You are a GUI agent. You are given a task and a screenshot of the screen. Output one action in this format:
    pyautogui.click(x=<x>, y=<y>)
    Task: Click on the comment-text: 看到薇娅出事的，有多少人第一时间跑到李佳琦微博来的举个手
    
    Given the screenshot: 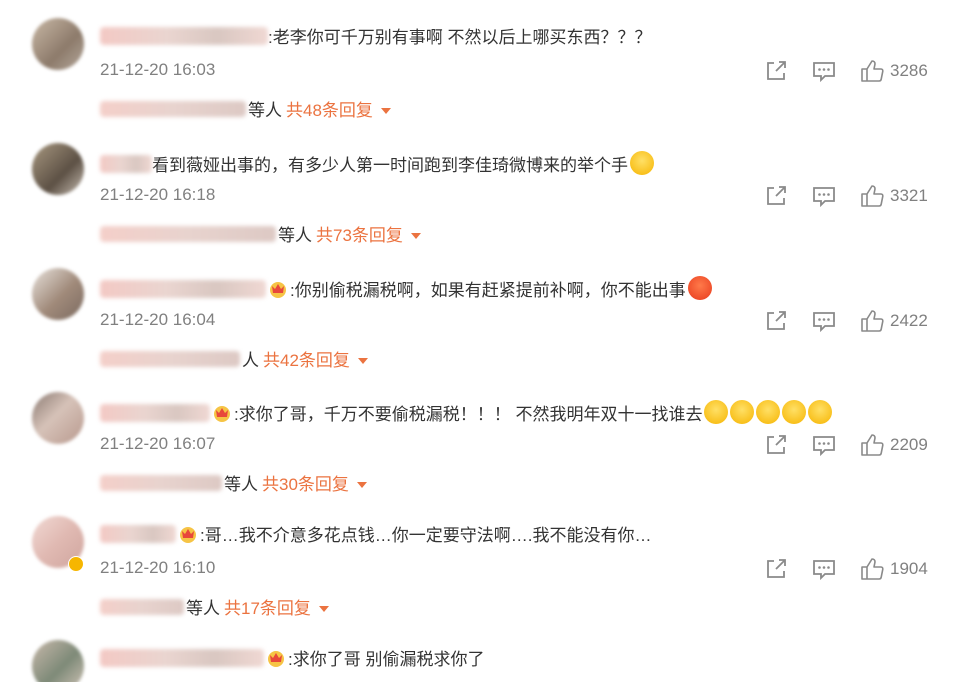 What is the action you would take?
    pyautogui.click(x=390, y=165)
    